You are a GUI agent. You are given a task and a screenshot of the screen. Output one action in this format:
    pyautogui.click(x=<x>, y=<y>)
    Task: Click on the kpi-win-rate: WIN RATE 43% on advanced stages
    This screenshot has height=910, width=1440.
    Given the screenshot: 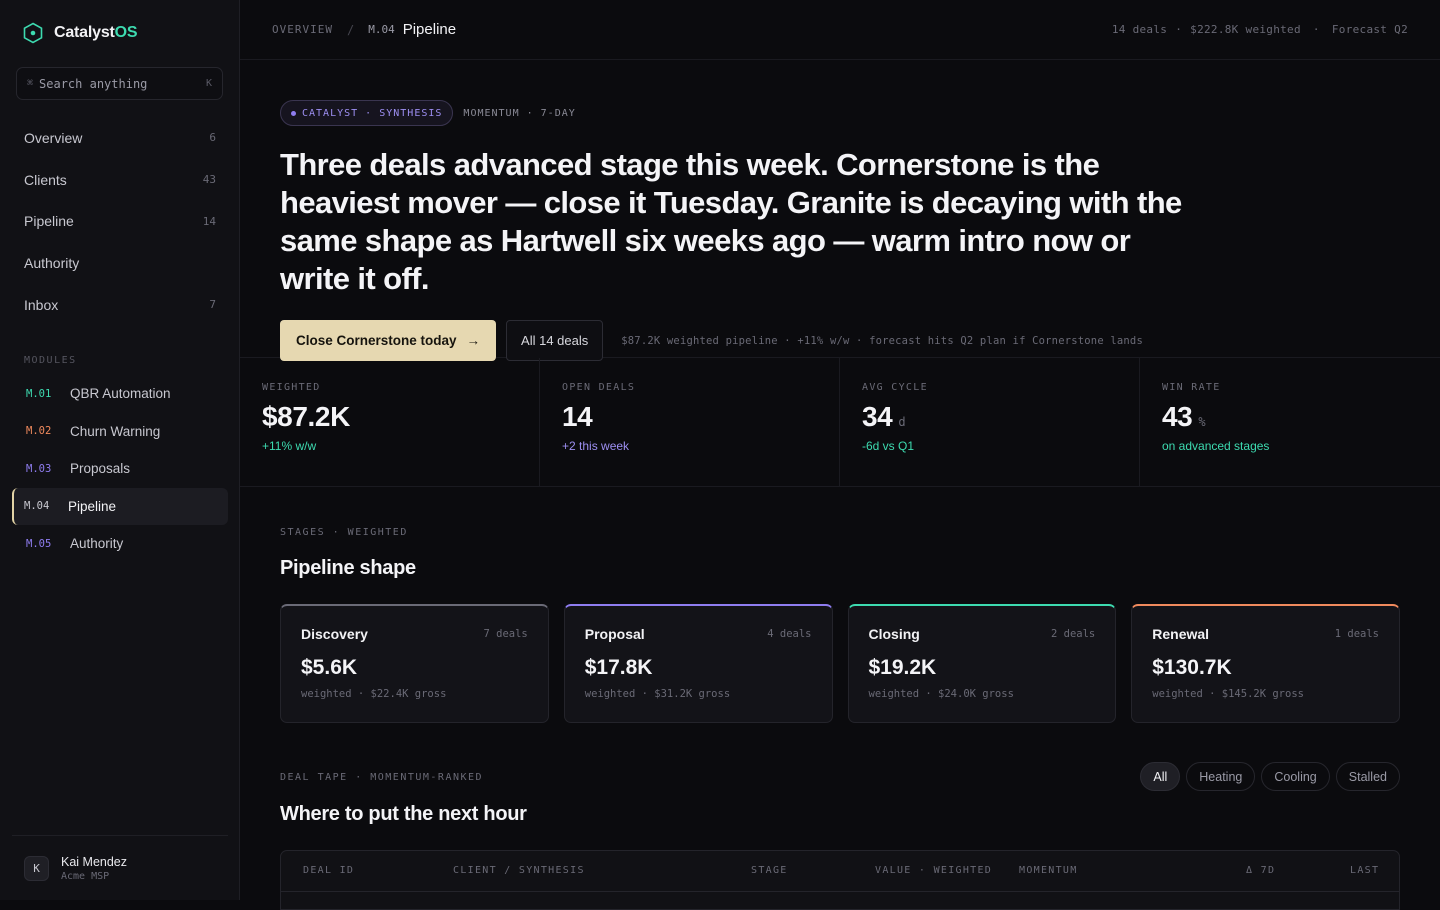 What is the action you would take?
    pyautogui.click(x=1290, y=422)
    